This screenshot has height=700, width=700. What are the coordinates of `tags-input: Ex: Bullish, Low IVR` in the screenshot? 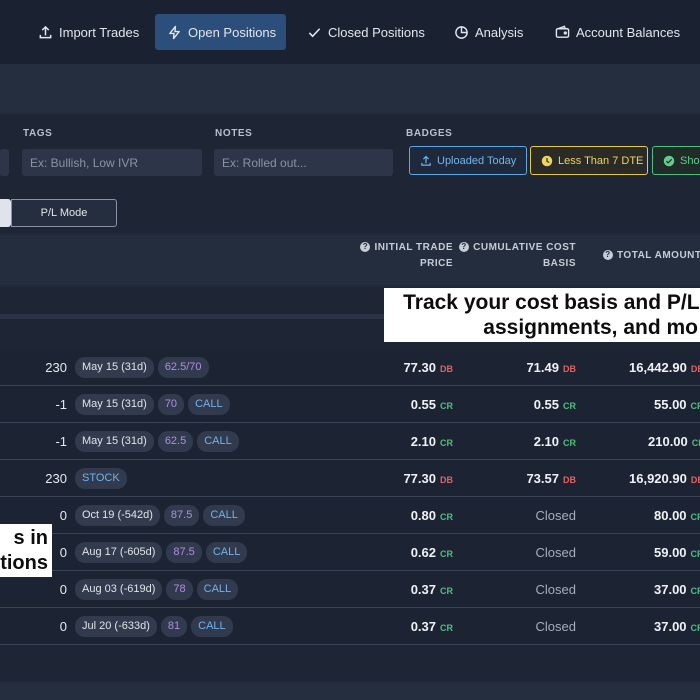 It's located at (112, 162).